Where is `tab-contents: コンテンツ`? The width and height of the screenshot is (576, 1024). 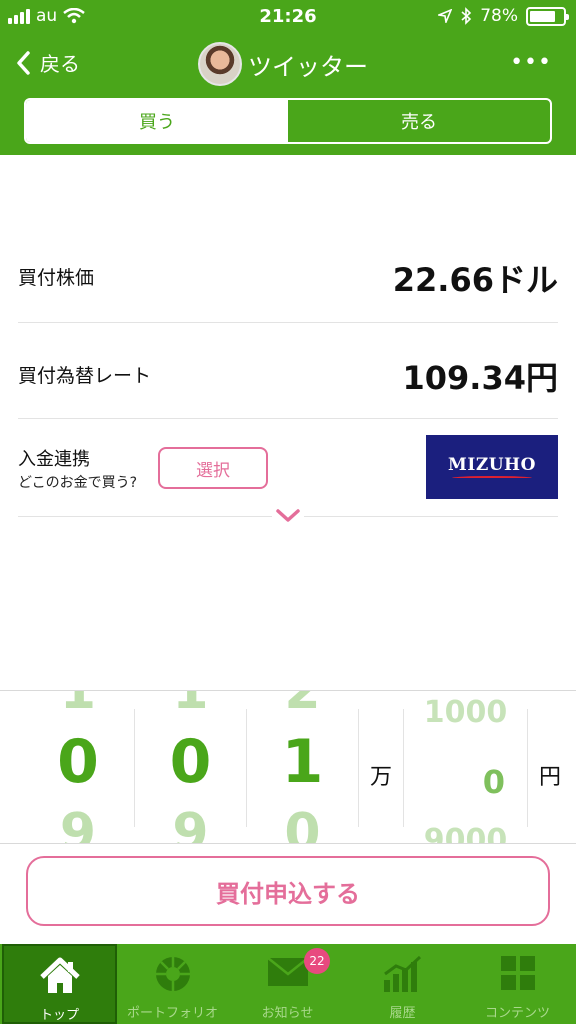 tab-contents: コンテンツ is located at coordinates (517, 984).